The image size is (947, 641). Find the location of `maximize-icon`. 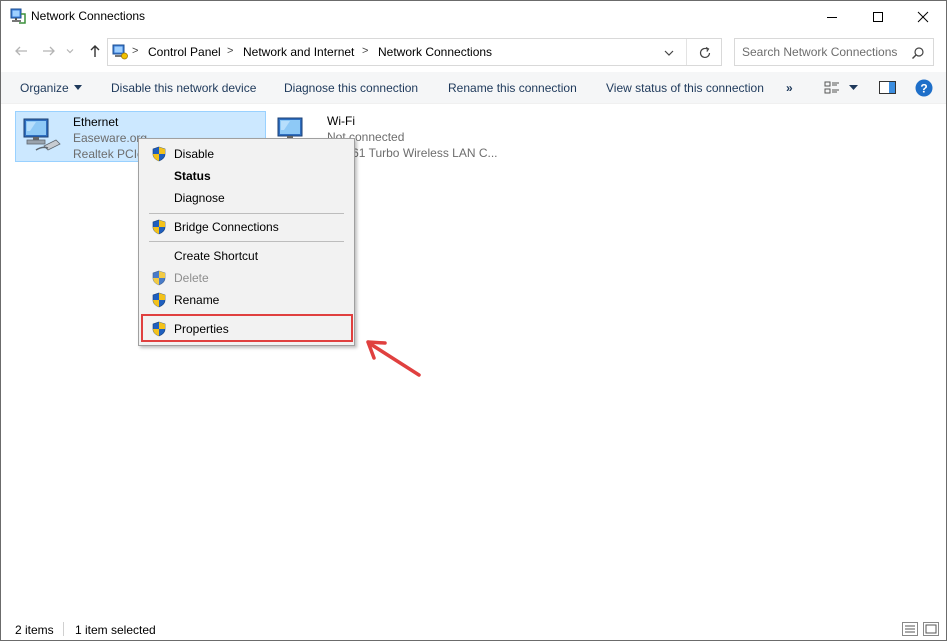

maximize-icon is located at coordinates (878, 16).